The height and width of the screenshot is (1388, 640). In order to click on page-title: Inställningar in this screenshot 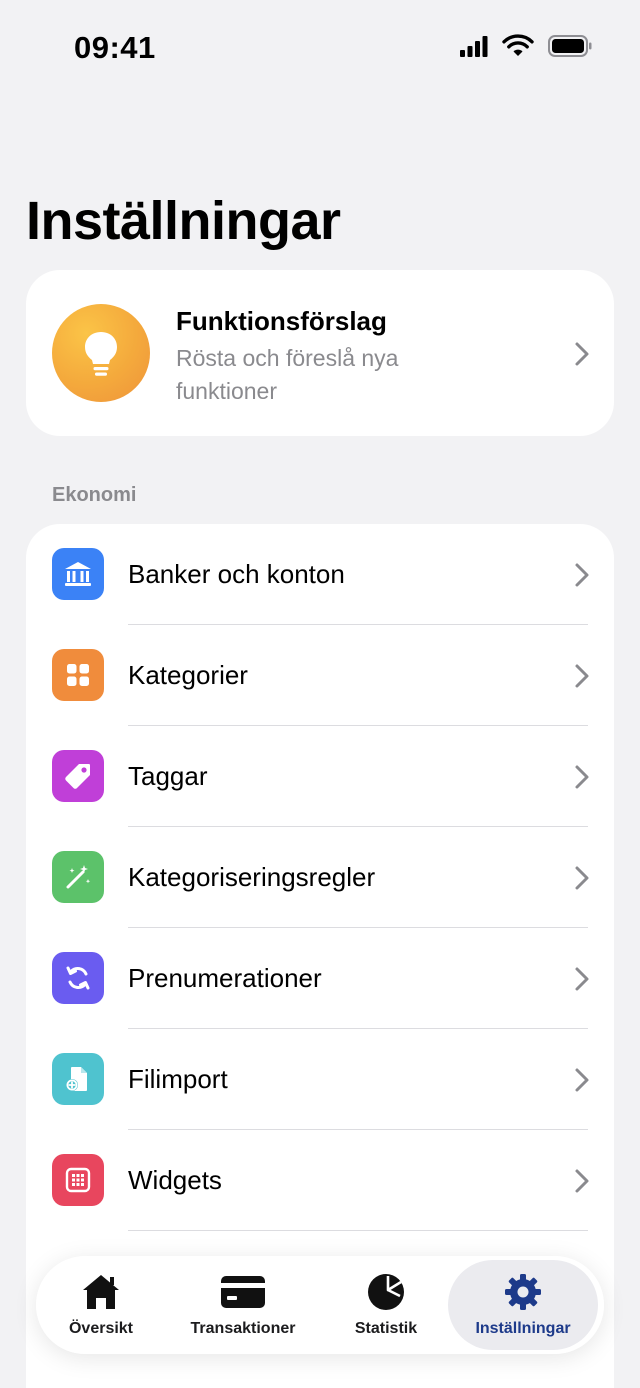, I will do `click(183, 221)`.